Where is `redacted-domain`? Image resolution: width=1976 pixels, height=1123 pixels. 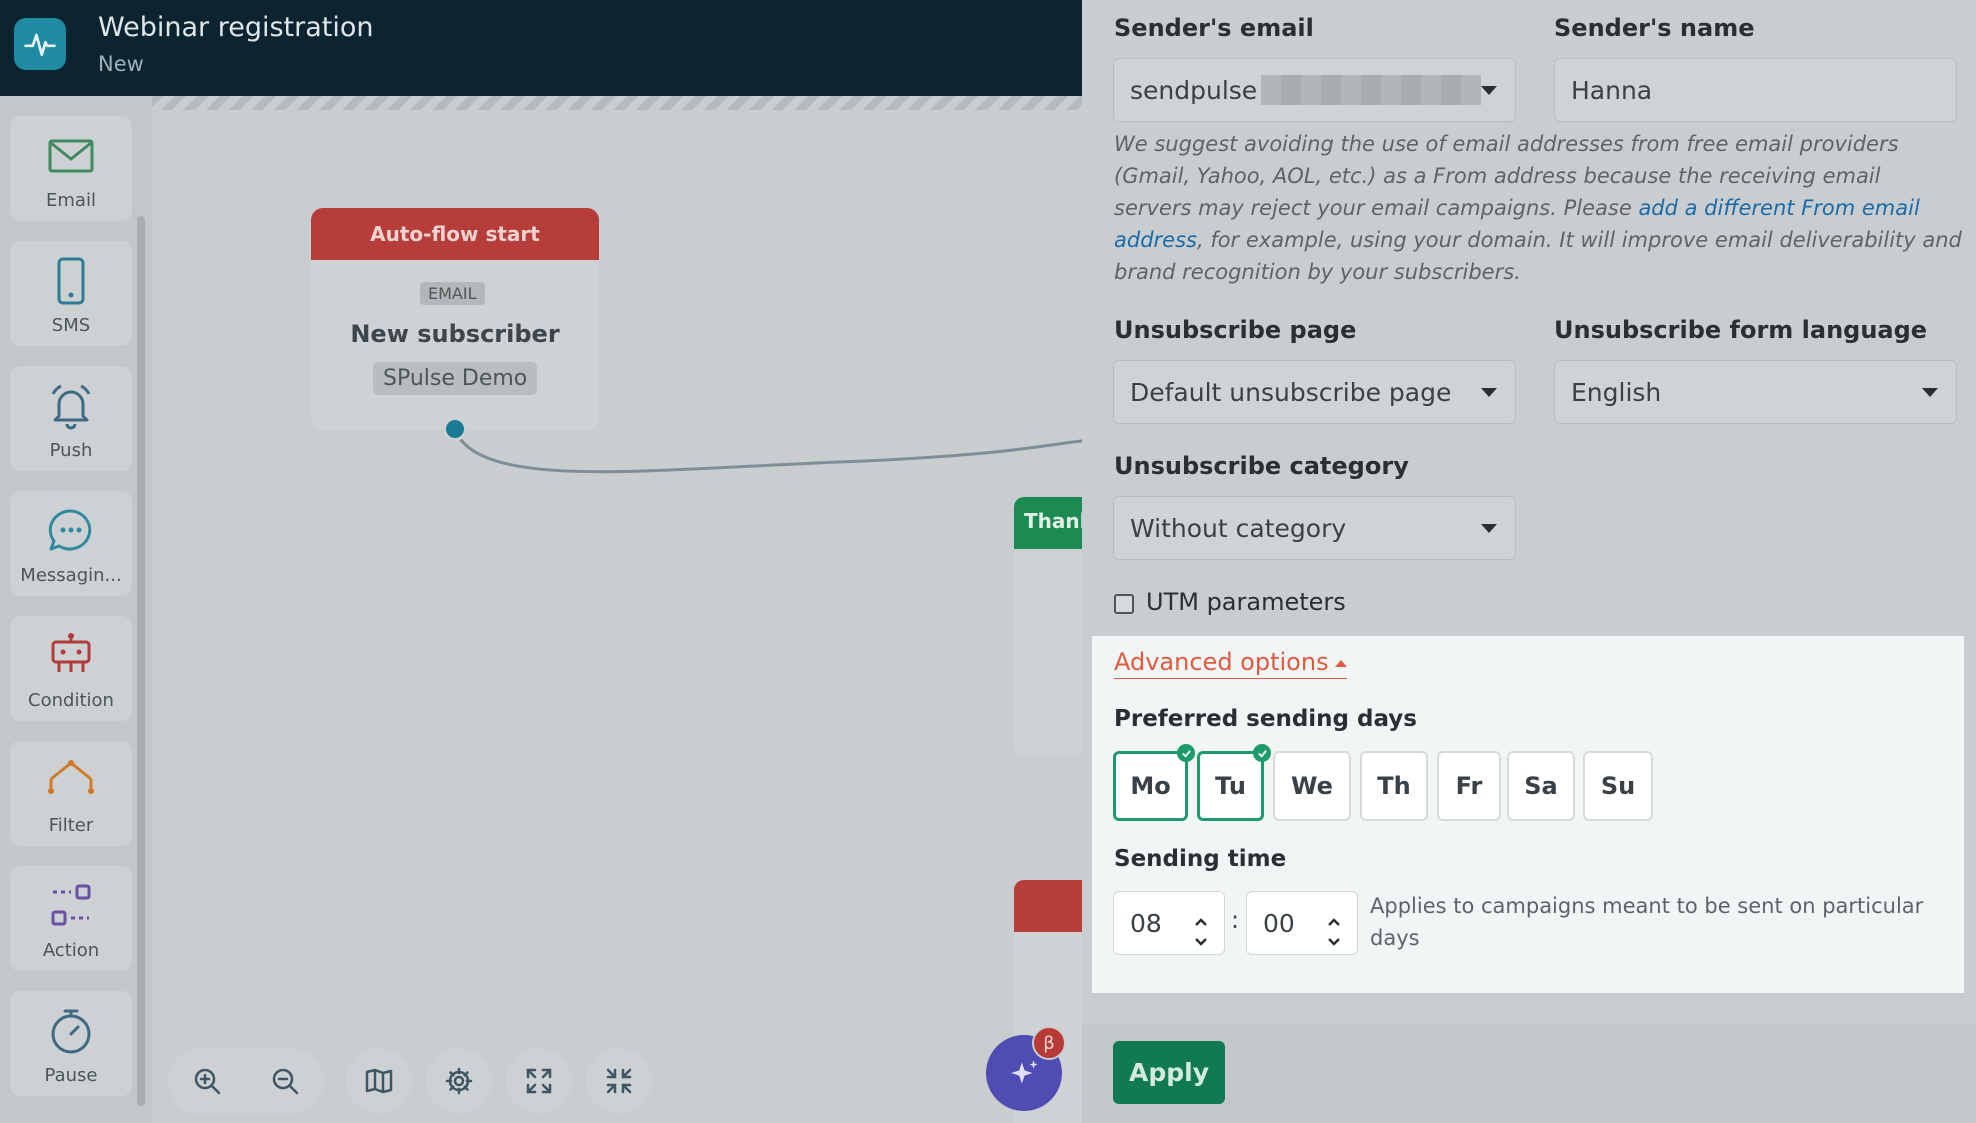
redacted-domain is located at coordinates (1371, 90).